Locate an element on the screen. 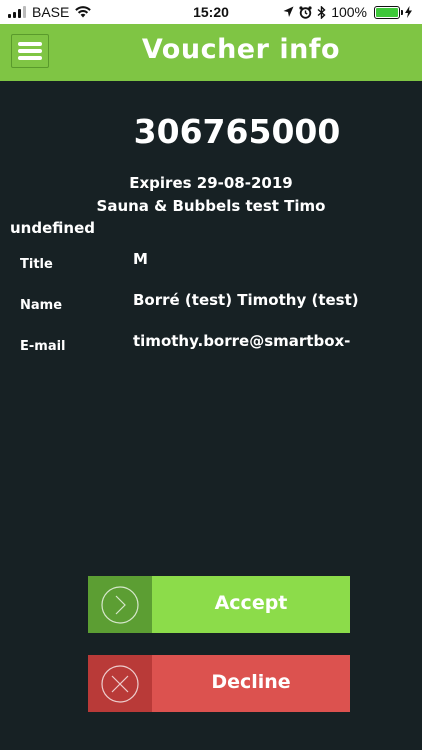 The height and width of the screenshot is (750, 422). voucher-product: Sauna & Bubbels test Timo is located at coordinates (211, 206).